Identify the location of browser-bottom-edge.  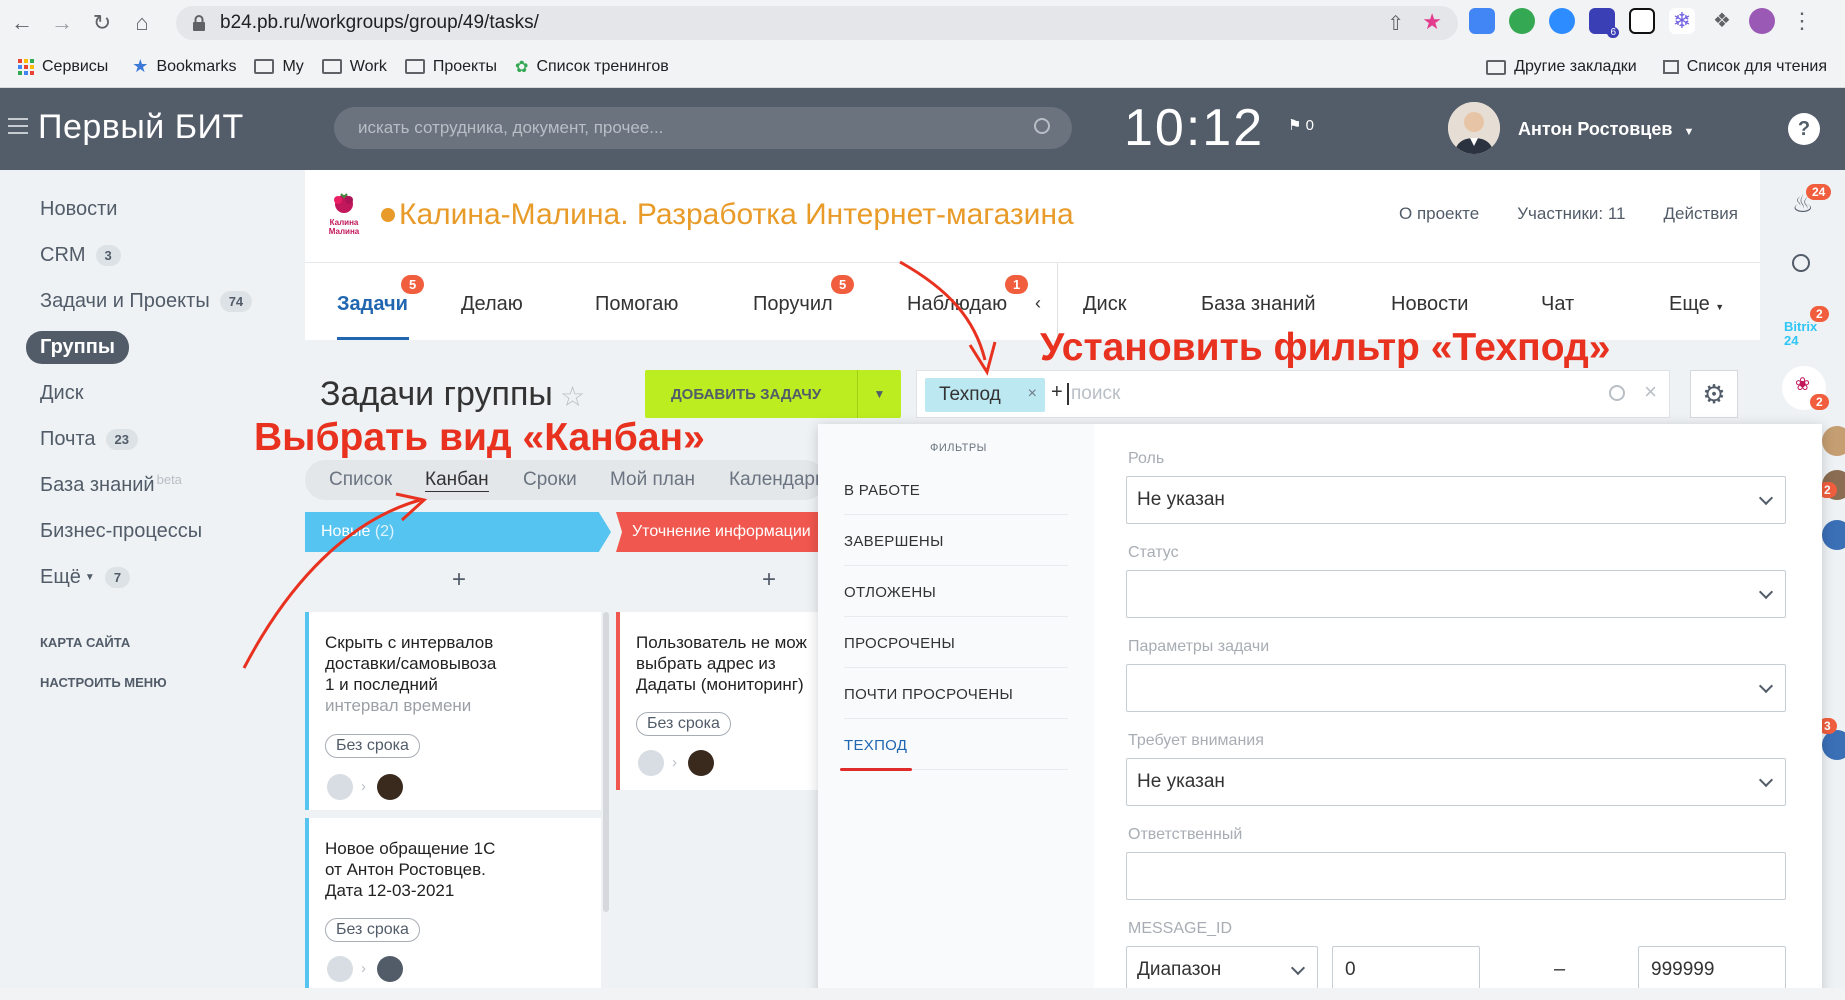
(922, 994).